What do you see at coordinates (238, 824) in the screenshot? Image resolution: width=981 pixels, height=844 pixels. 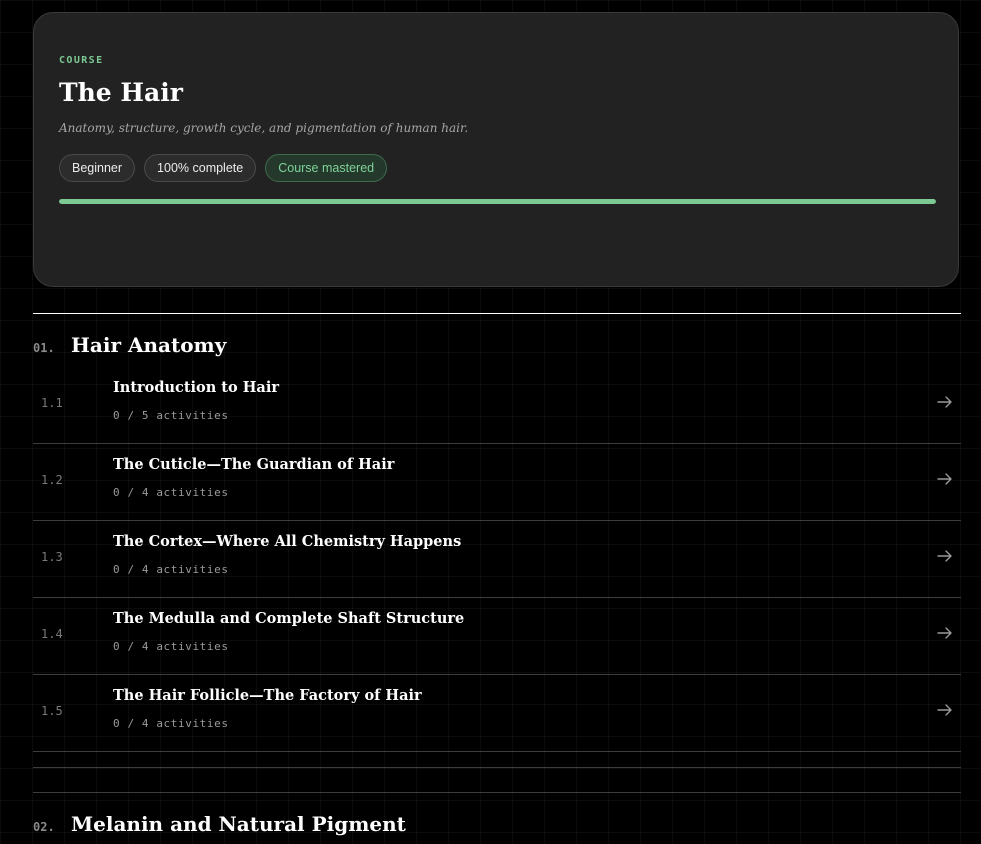 I see `section-title: Melanin and Natural Pigment` at bounding box center [238, 824].